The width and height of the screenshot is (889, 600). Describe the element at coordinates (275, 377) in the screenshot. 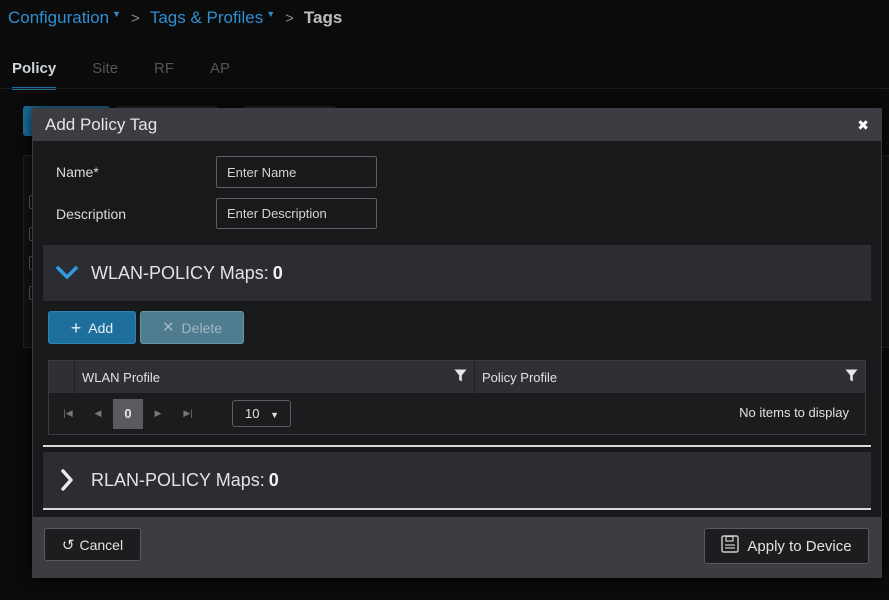

I see `column-wlan-profile: WLAN Profile` at that location.